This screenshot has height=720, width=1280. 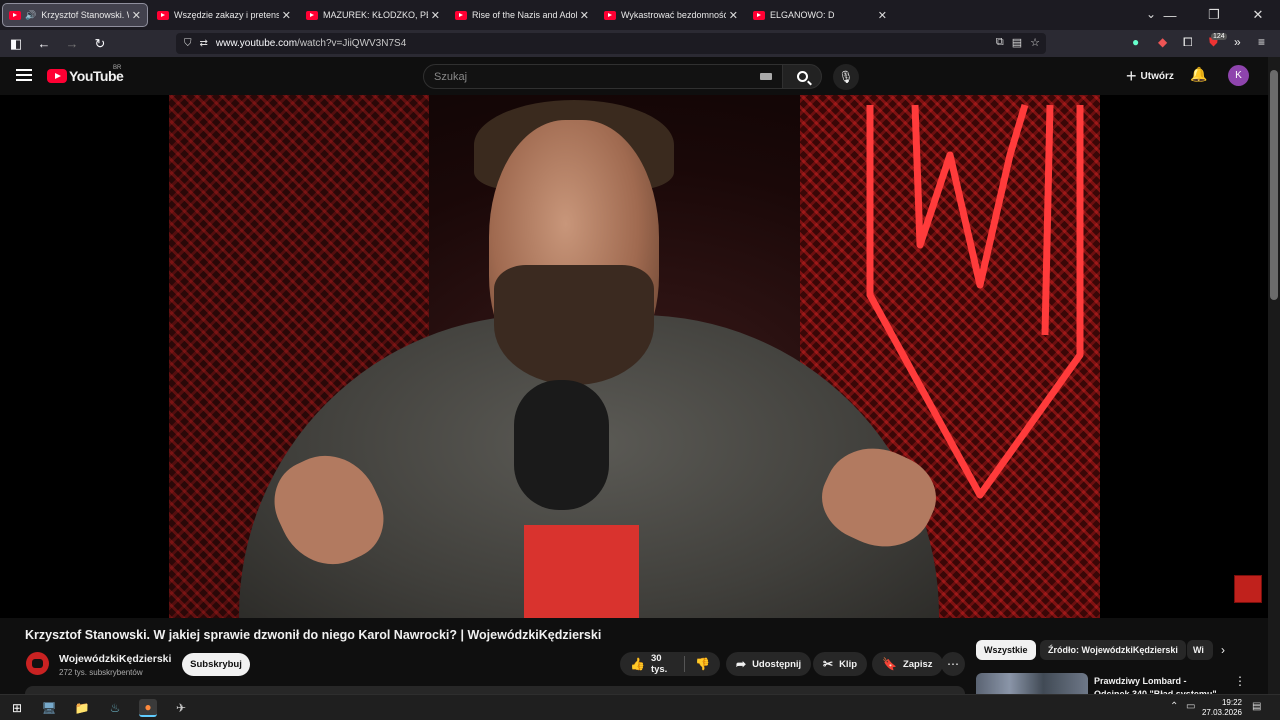 What do you see at coordinates (1113, 650) in the screenshot?
I see `chip-from-channel: Źródło: WojewódzkiKędzierski` at bounding box center [1113, 650].